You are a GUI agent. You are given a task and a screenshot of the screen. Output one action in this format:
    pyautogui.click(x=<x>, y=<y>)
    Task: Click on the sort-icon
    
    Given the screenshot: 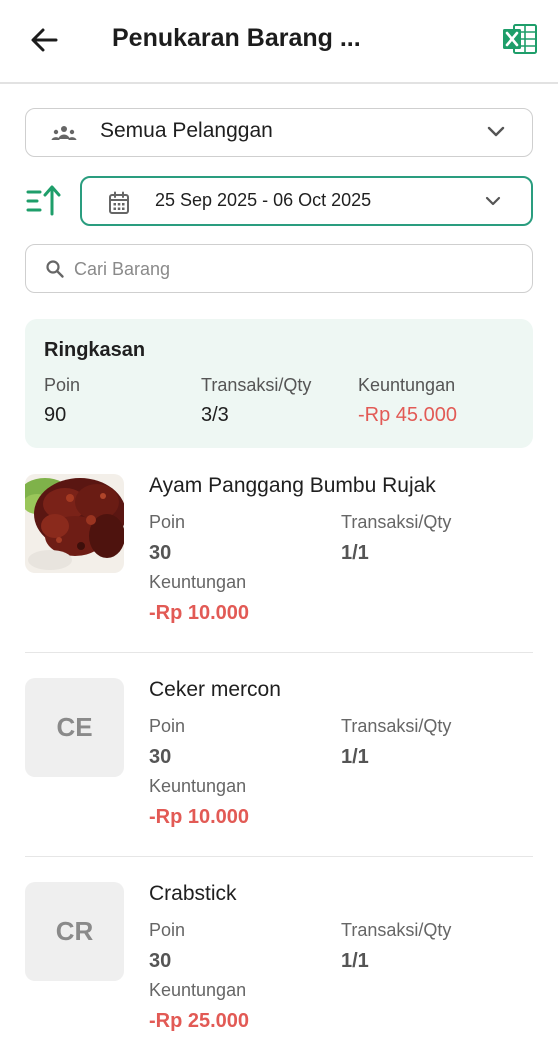 What is the action you would take?
    pyautogui.click(x=43, y=200)
    